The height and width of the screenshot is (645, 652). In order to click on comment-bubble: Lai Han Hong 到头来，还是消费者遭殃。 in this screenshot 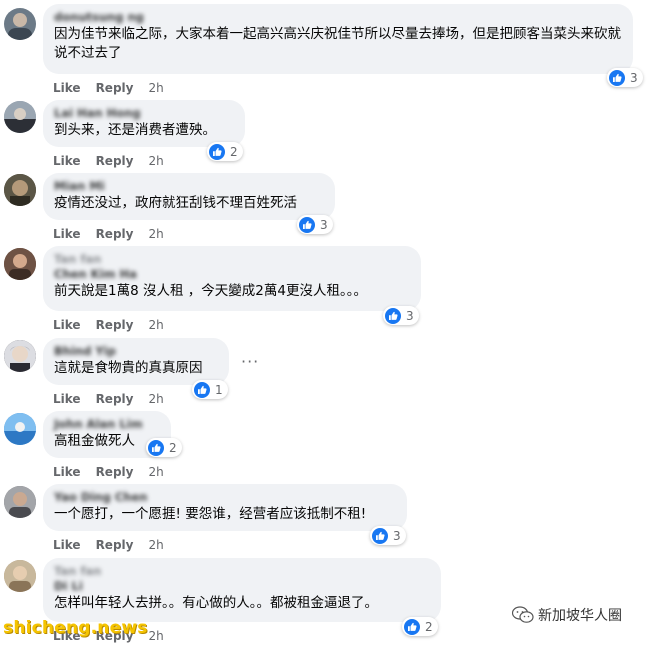, I will do `click(144, 123)`.